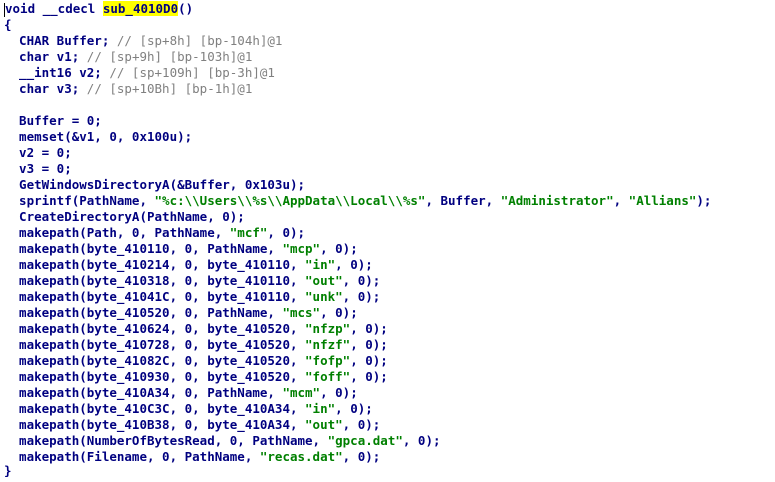  I want to click on declaration-comment: // [sp+10Bh] [bp-1h]@1, so click(169, 88).